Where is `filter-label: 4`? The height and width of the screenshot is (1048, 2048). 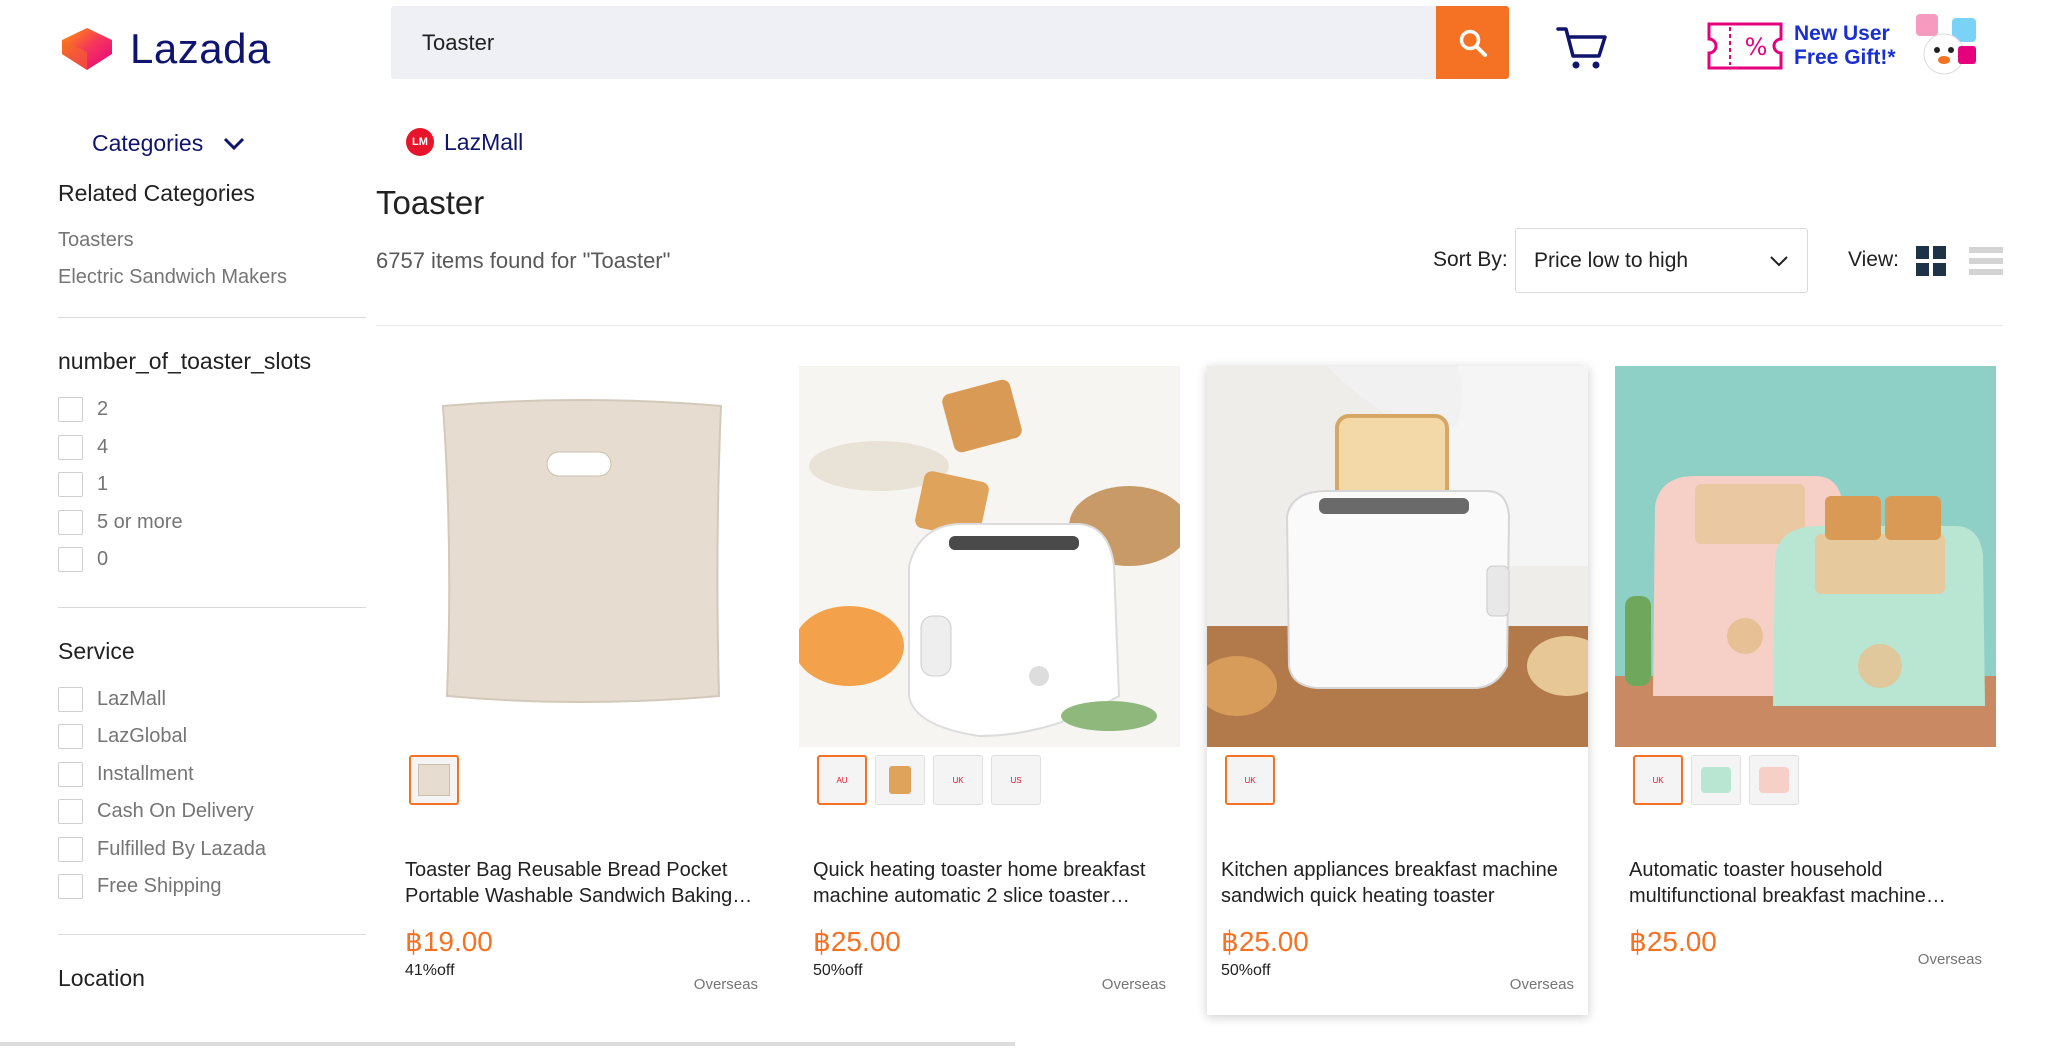
filter-label: 4 is located at coordinates (103, 446).